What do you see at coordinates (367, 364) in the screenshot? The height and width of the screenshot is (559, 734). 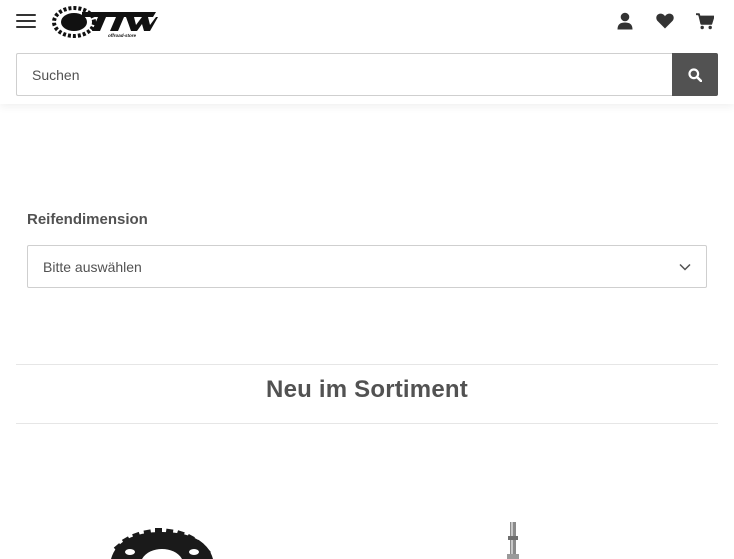 I see `section-divider-top` at bounding box center [367, 364].